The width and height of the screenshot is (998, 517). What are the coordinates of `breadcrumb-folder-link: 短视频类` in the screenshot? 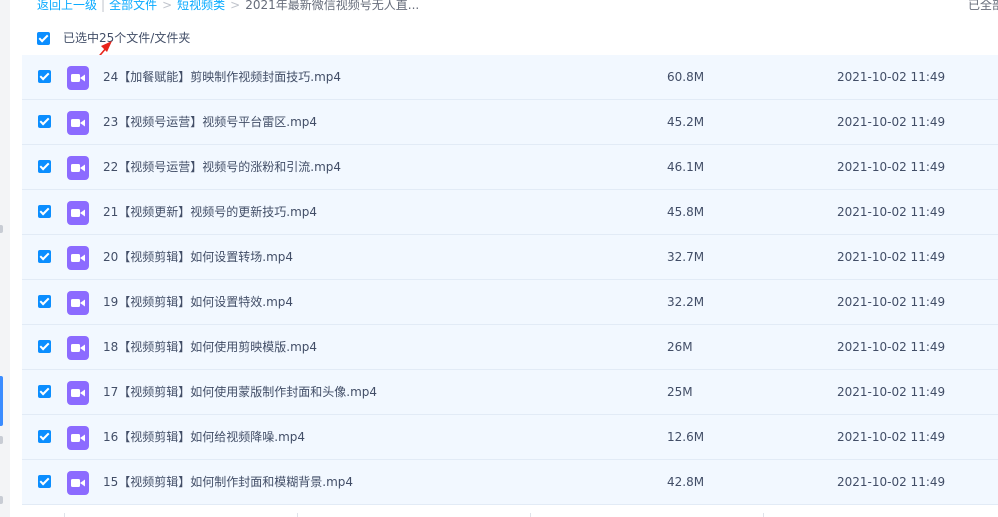 It's located at (201, 6).